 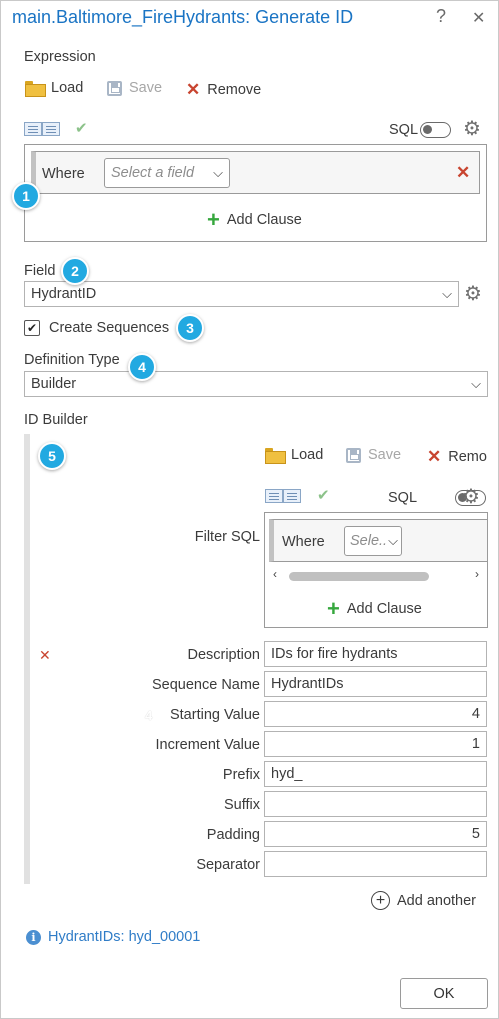 What do you see at coordinates (32, 328) in the screenshot?
I see `checkmark-icon: ✔` at bounding box center [32, 328].